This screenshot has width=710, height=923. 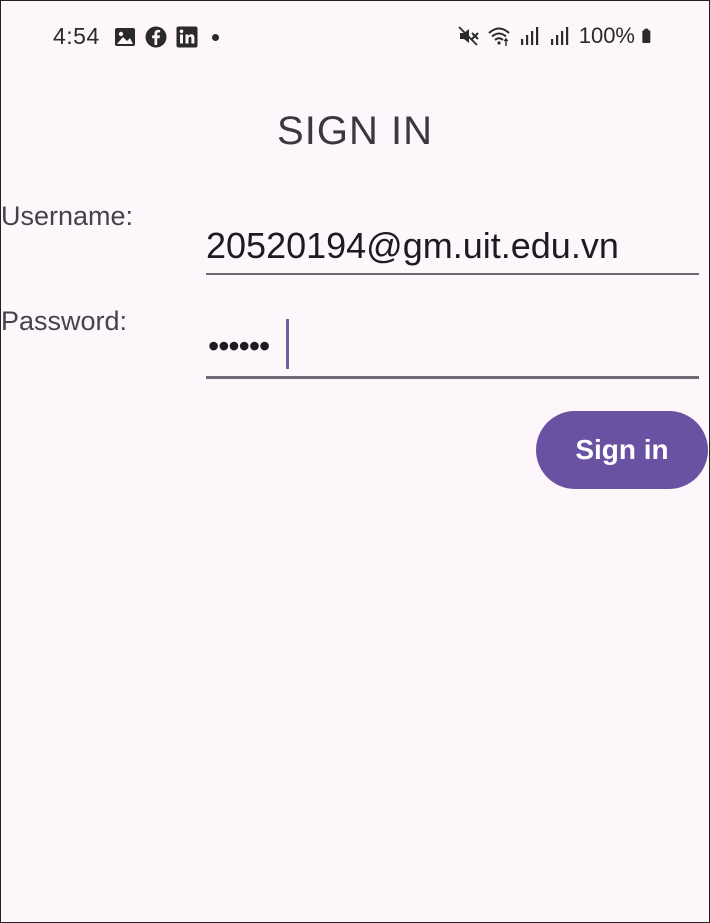 I want to click on facebook-icon, so click(x=156, y=37).